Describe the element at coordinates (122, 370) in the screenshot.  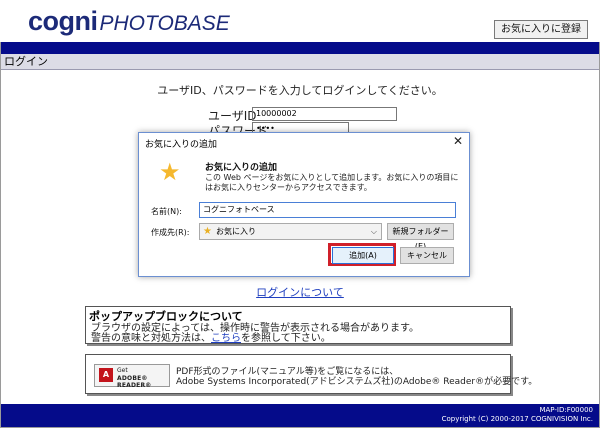
I see `reader-get-text: Get` at that location.